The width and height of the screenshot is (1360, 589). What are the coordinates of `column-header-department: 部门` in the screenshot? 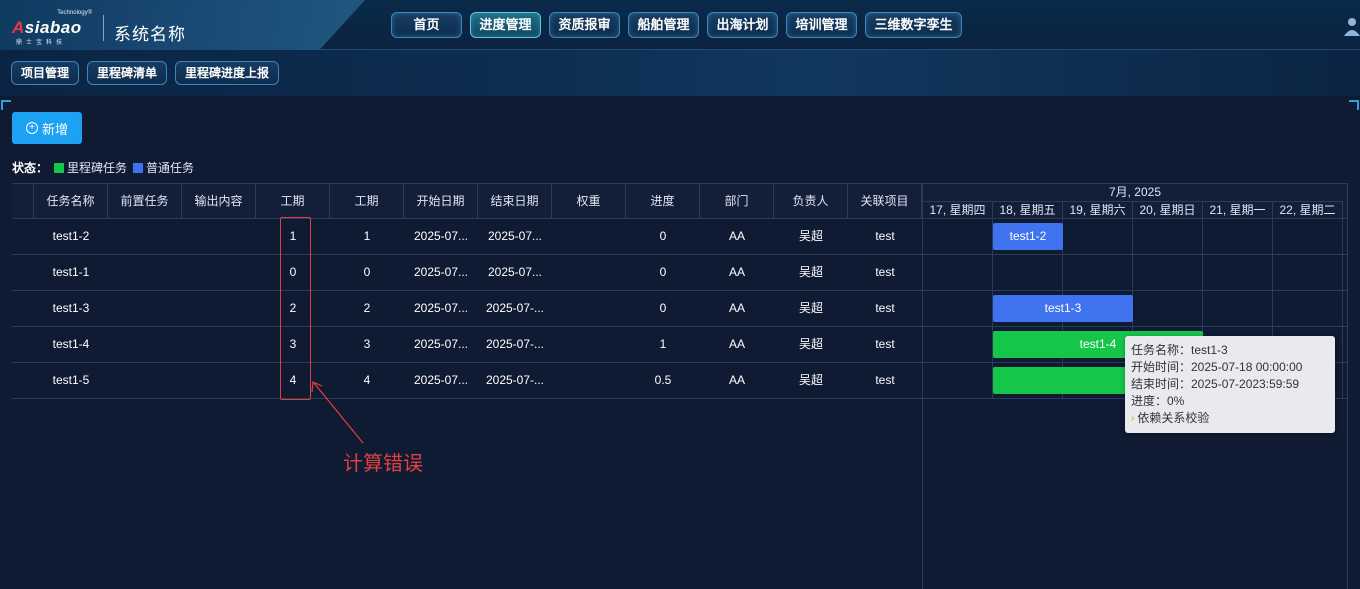 It's located at (737, 201).